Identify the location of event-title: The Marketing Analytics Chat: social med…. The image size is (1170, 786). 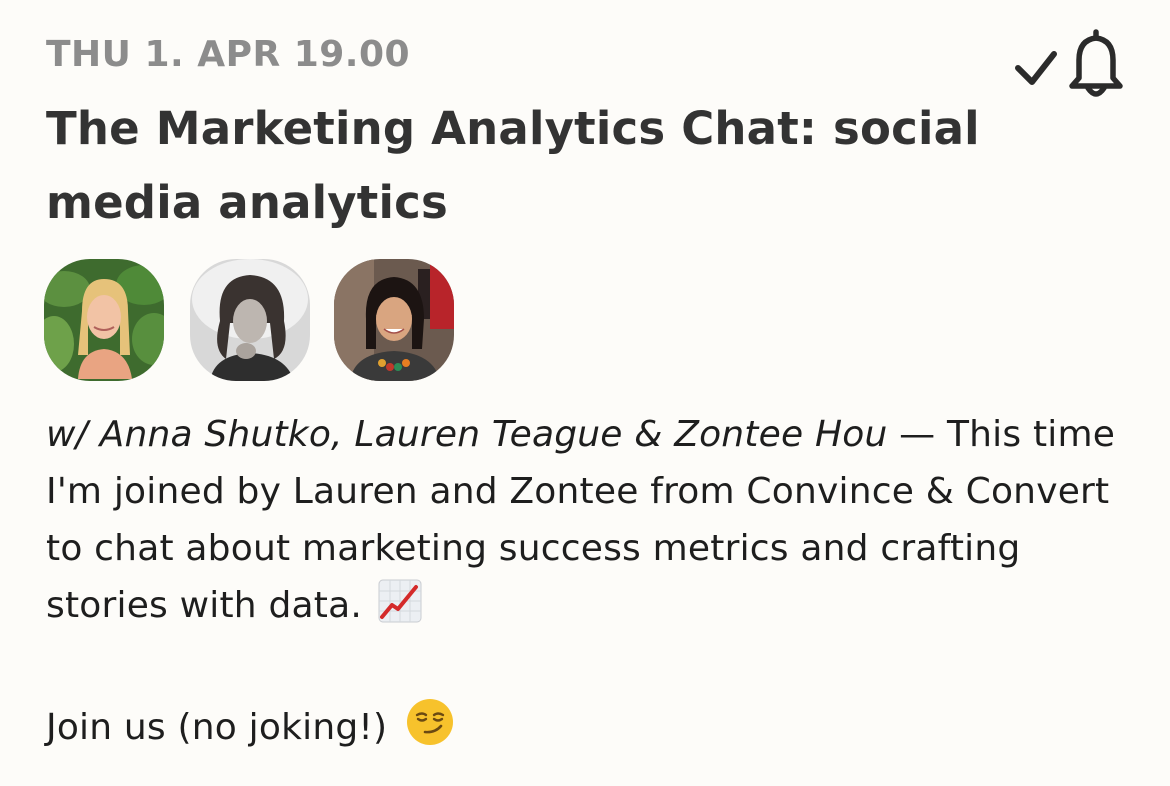
(513, 165).